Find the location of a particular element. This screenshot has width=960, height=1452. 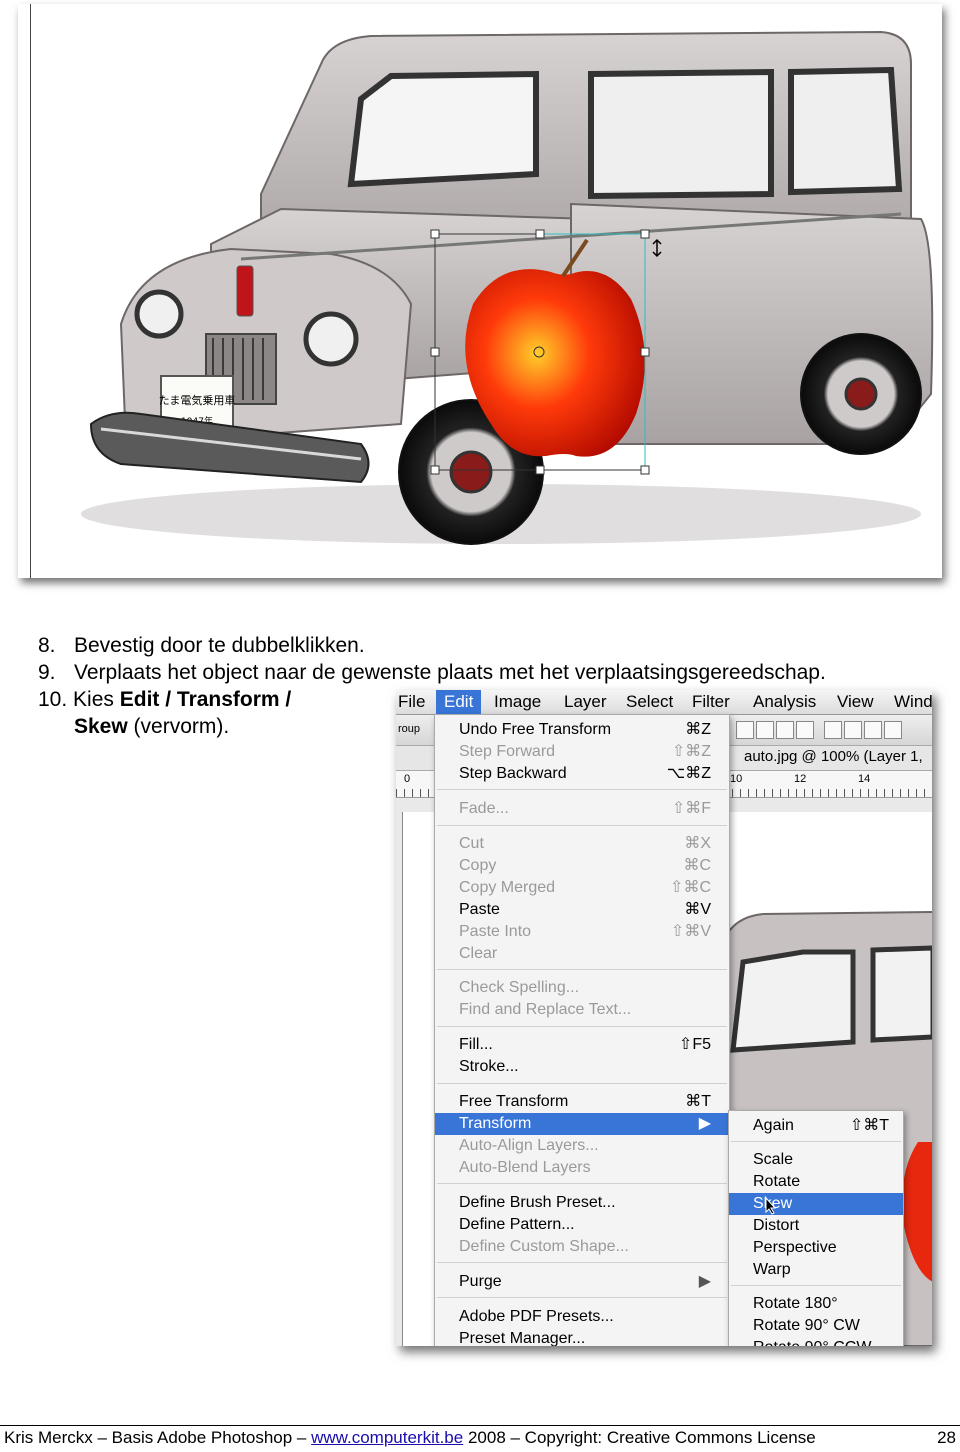

submenu-item-rotate-180: Rotate 180° is located at coordinates (816, 1304).